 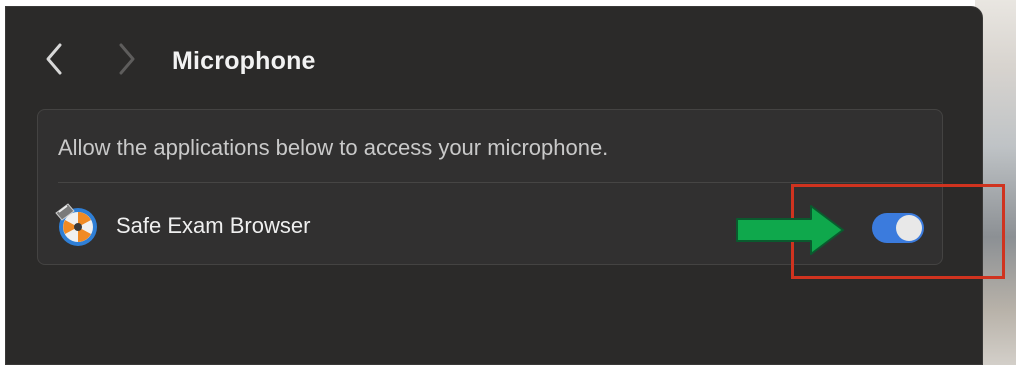 I want to click on app-name: Safe Exam Browser, so click(x=213, y=225).